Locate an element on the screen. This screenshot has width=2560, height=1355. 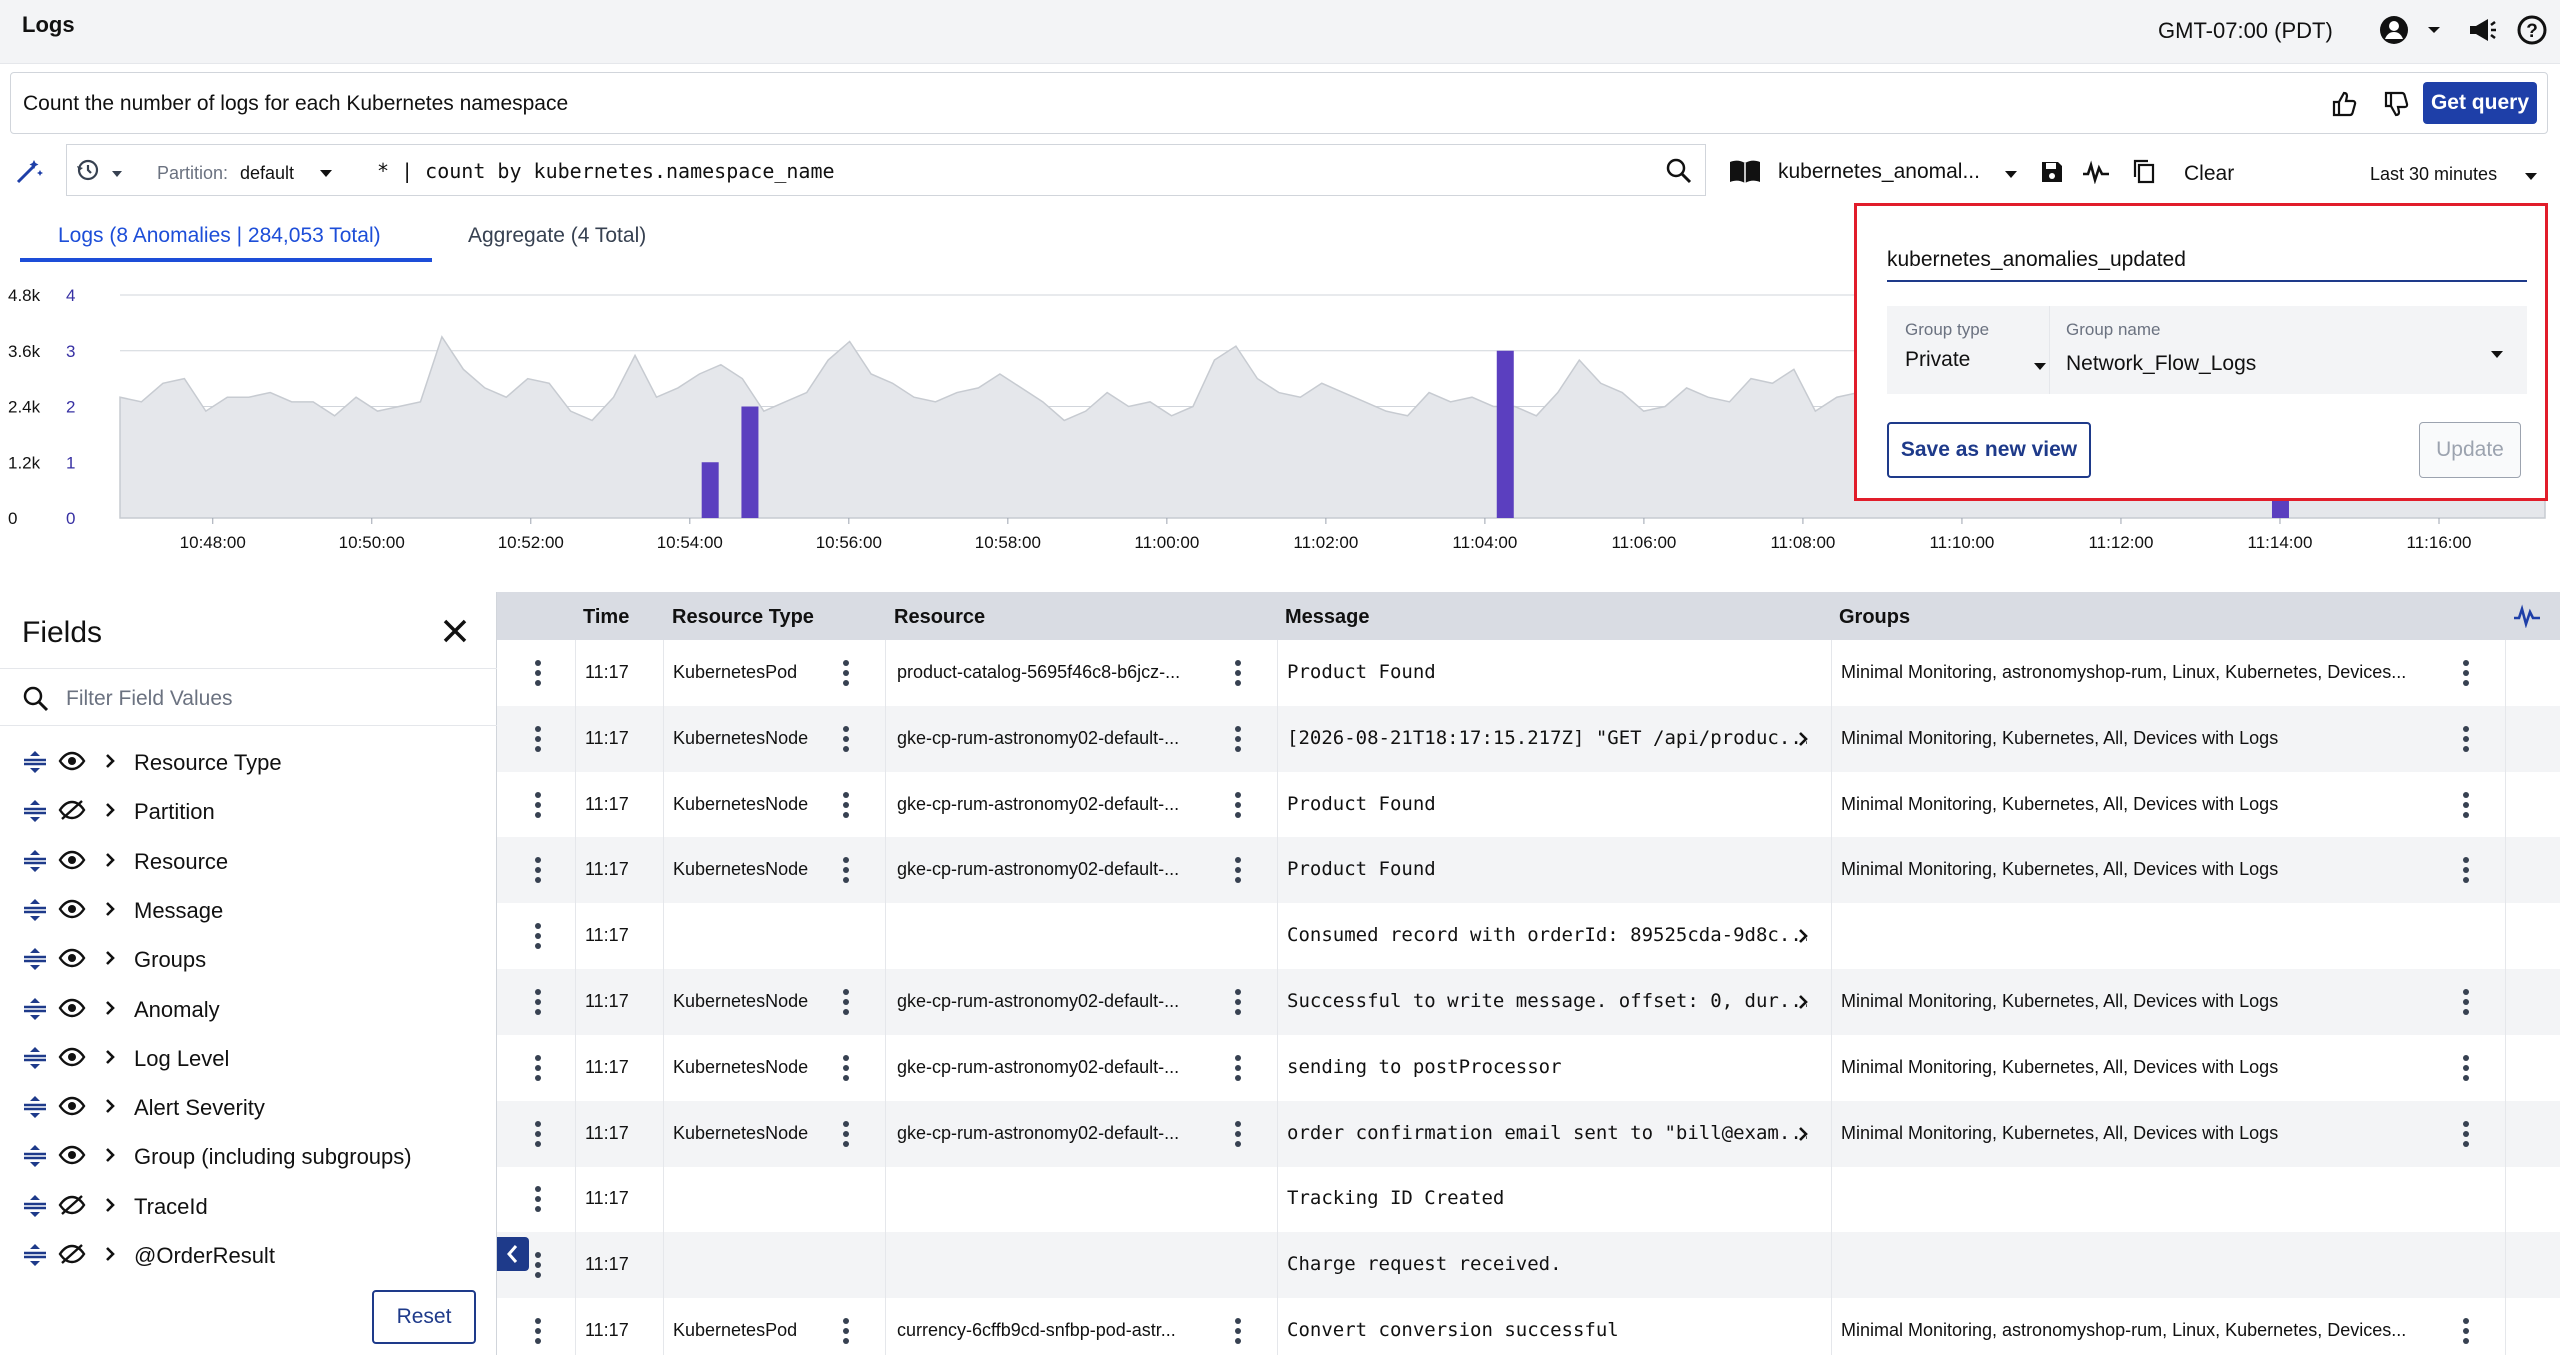
group-name-dropdown-icon is located at coordinates (2497, 355).